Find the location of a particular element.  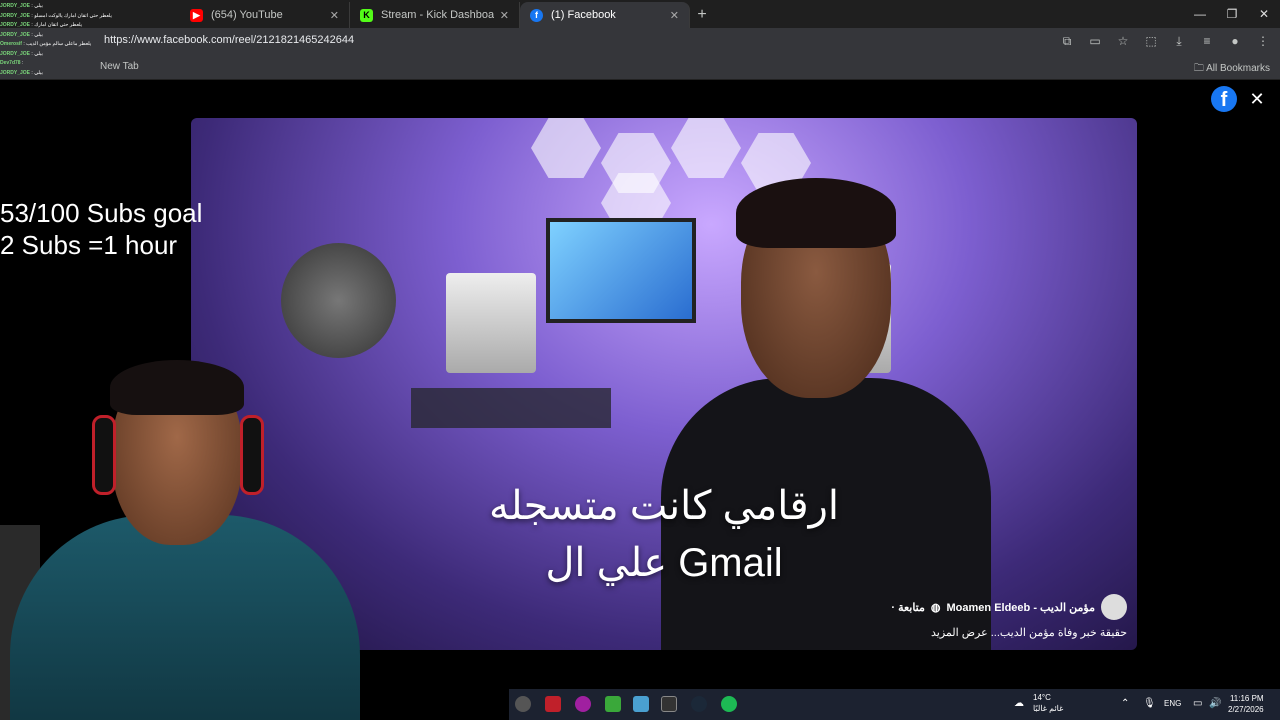

background-speaker is located at coordinates (491, 323).